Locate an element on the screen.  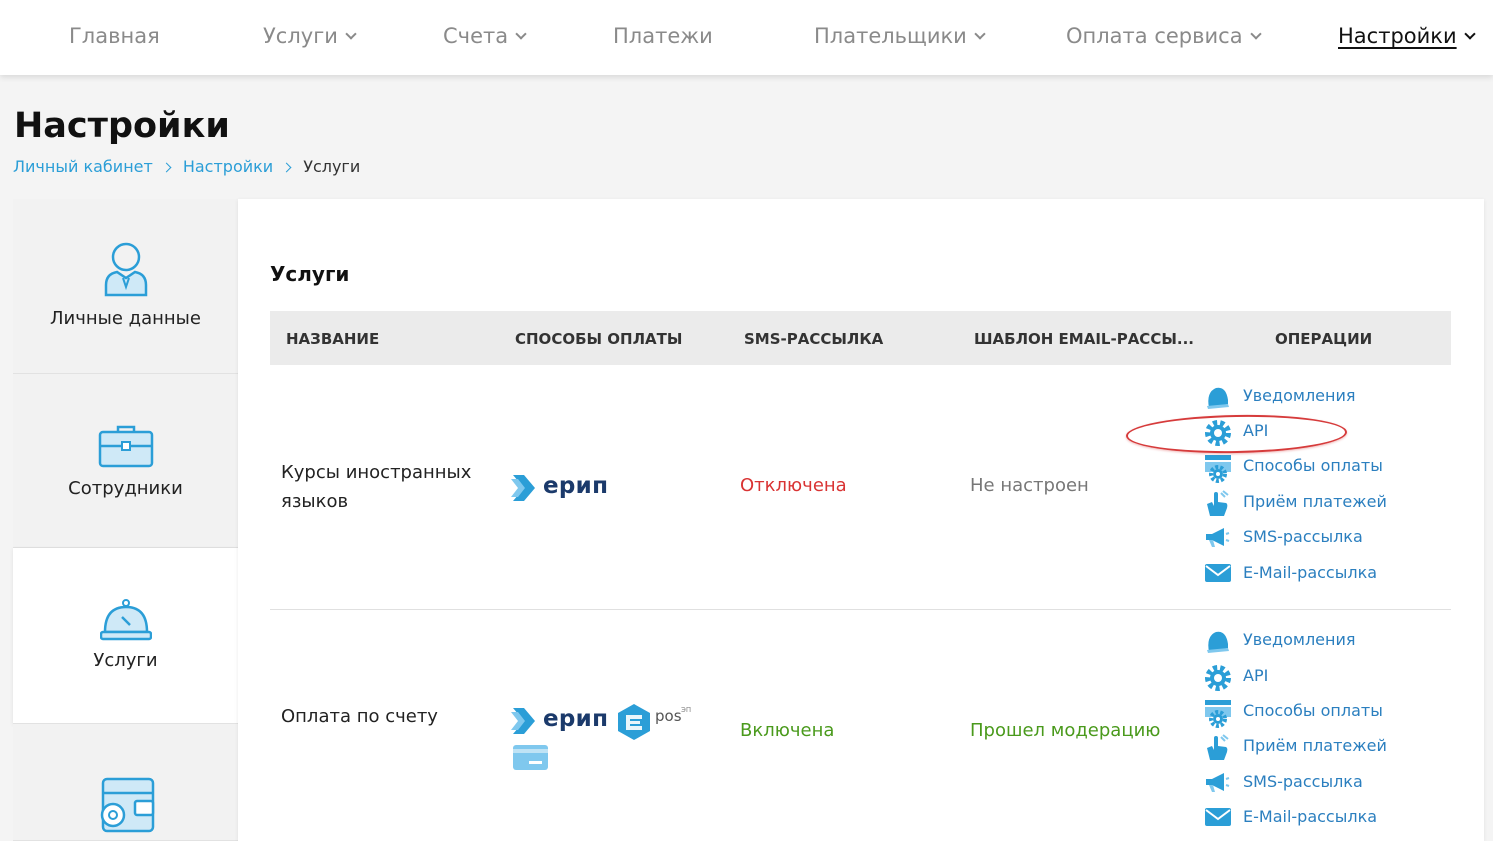
epos-logo-text: pos is located at coordinates (668, 716).